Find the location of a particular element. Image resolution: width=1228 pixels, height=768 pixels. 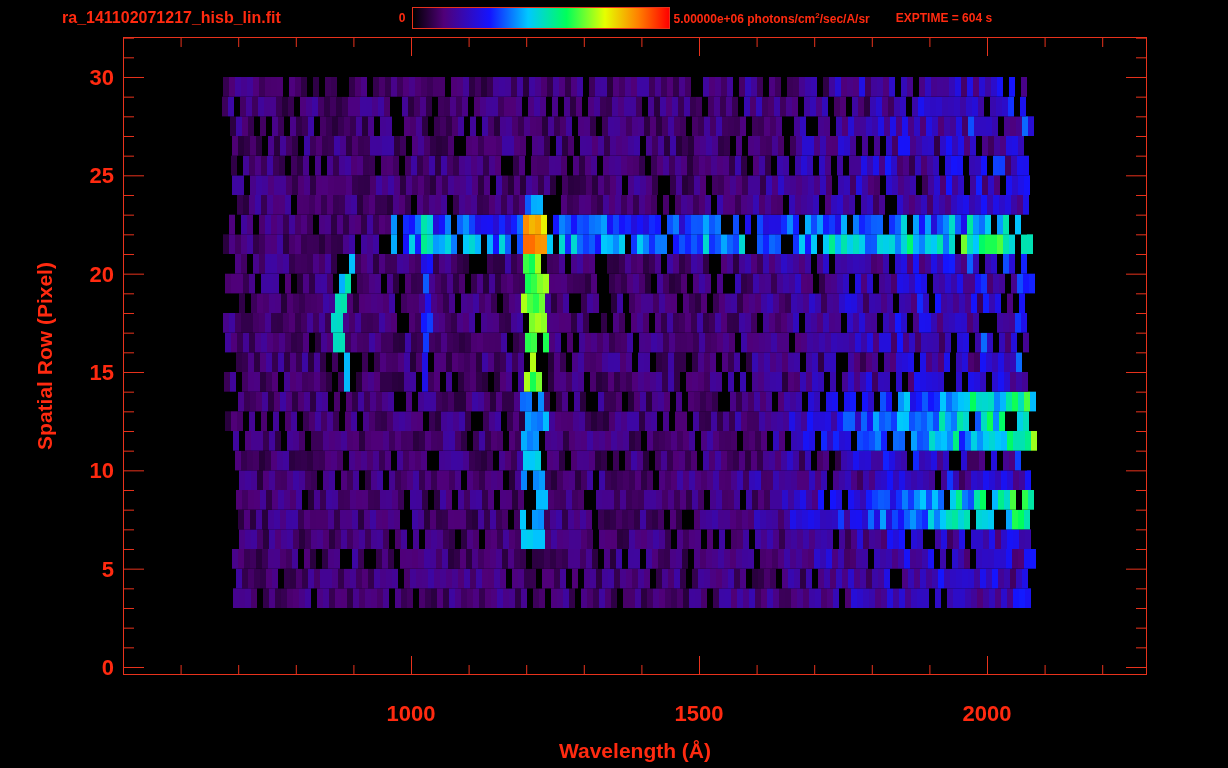

tick-label: 1500 is located at coordinates (699, 713).